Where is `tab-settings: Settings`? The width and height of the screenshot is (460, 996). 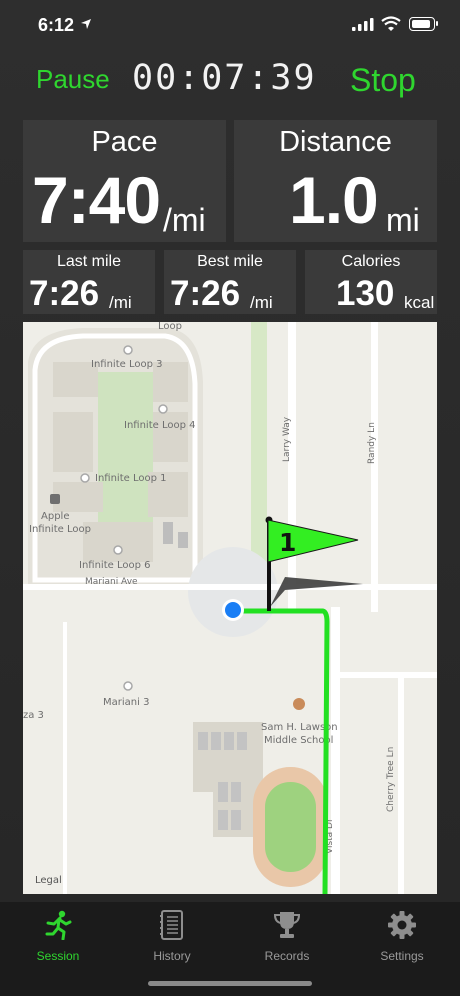
tab-settings: Settings is located at coordinates (402, 936).